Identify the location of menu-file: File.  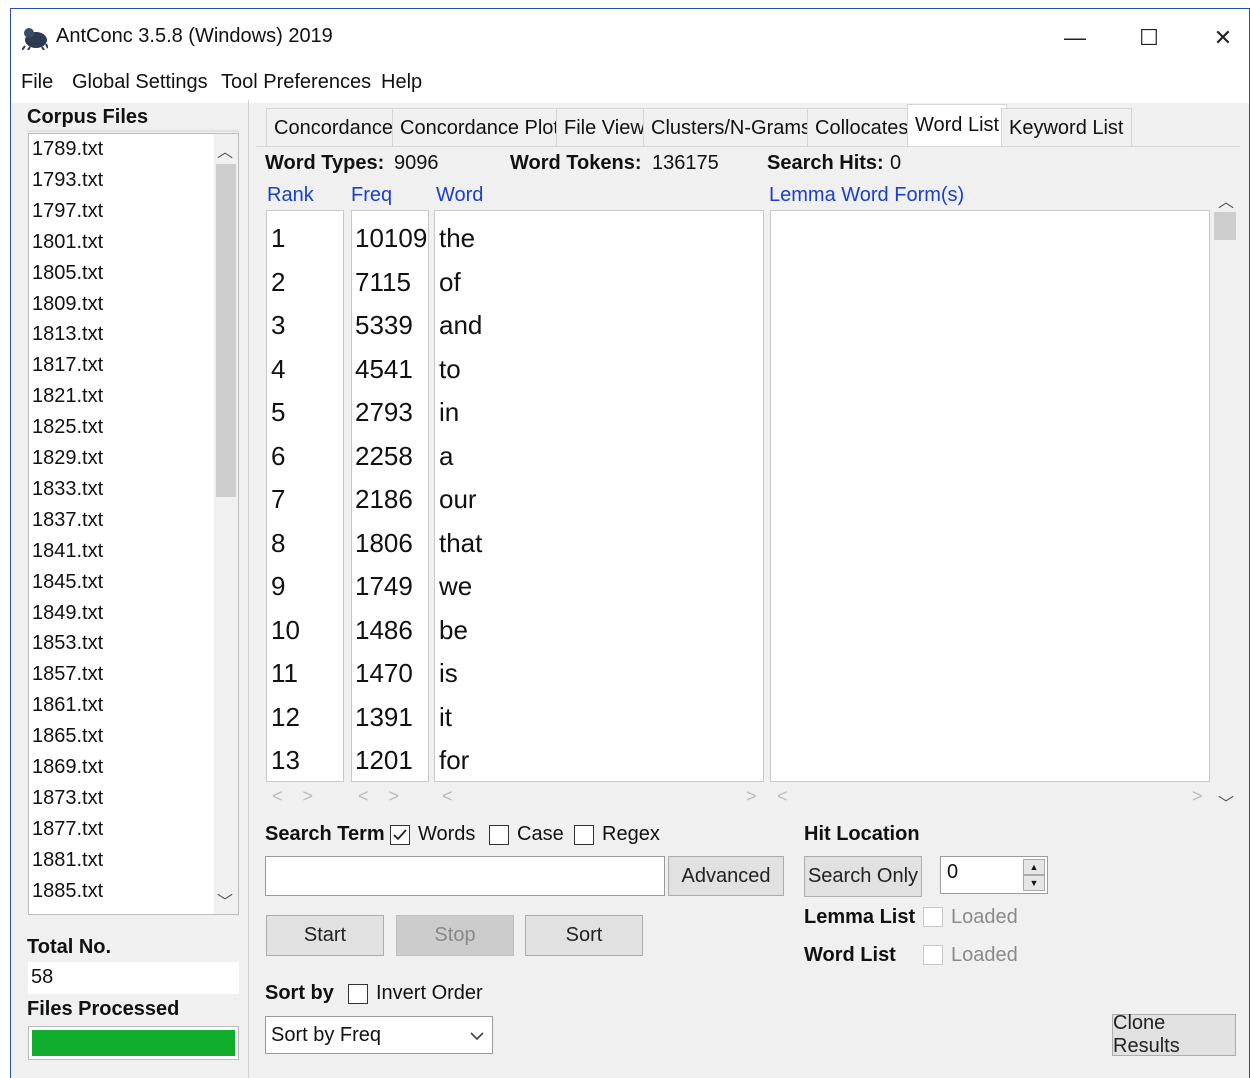
(37, 82).